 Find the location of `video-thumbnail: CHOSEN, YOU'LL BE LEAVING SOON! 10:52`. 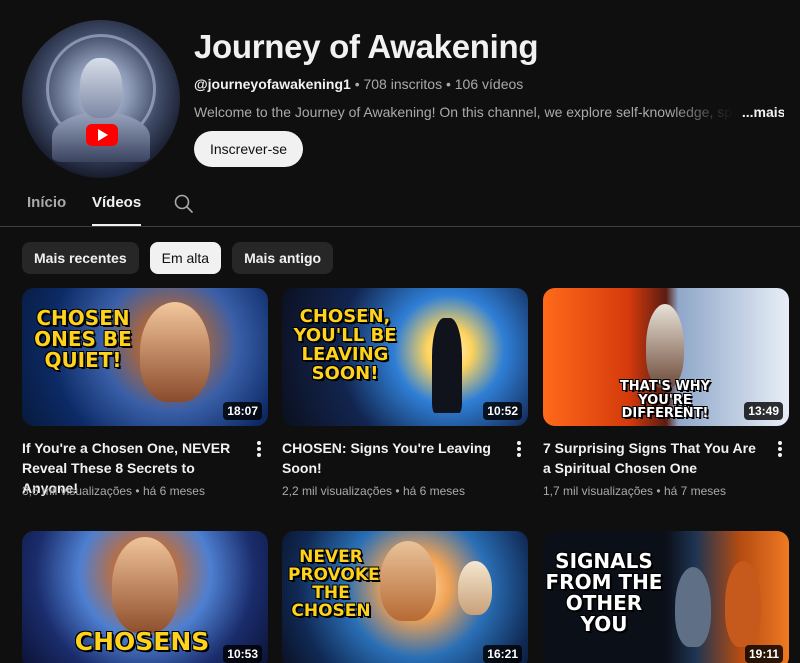

video-thumbnail: CHOSEN, YOU'LL BE LEAVING SOON! 10:52 is located at coordinates (405, 357).